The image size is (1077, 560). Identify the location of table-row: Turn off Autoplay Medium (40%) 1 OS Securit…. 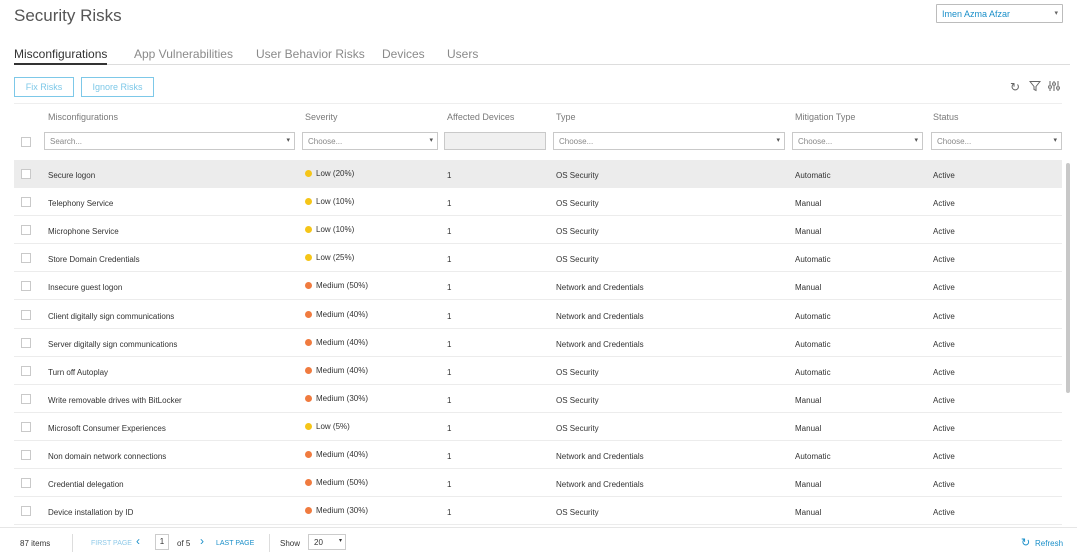
(538, 371).